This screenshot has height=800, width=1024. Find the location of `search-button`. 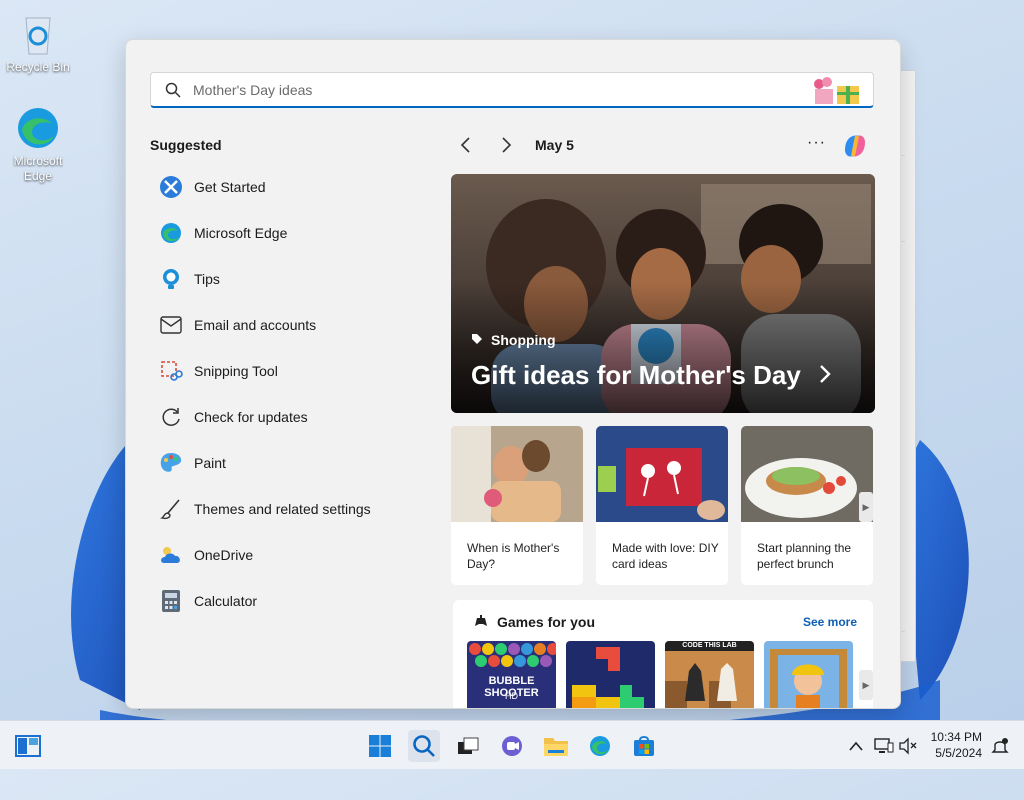

search-button is located at coordinates (424, 746).